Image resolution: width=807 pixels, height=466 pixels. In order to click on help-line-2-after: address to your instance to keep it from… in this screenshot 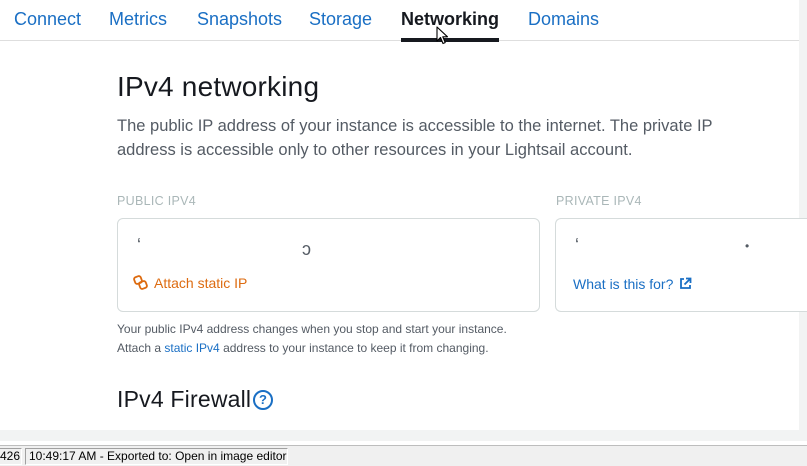, I will do `click(354, 348)`.